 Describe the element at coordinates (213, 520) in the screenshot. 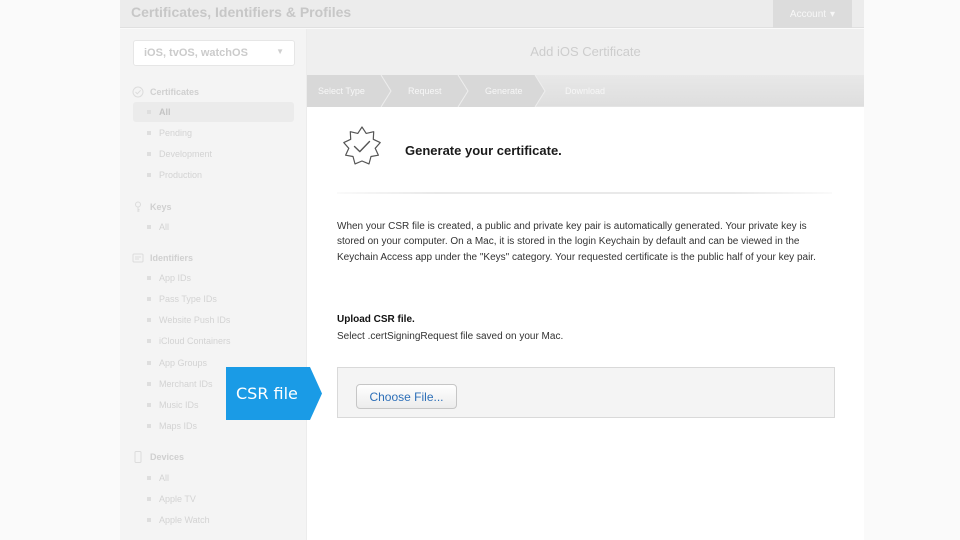

I see `sidebar-item-apple-watch: Apple Watch` at that location.